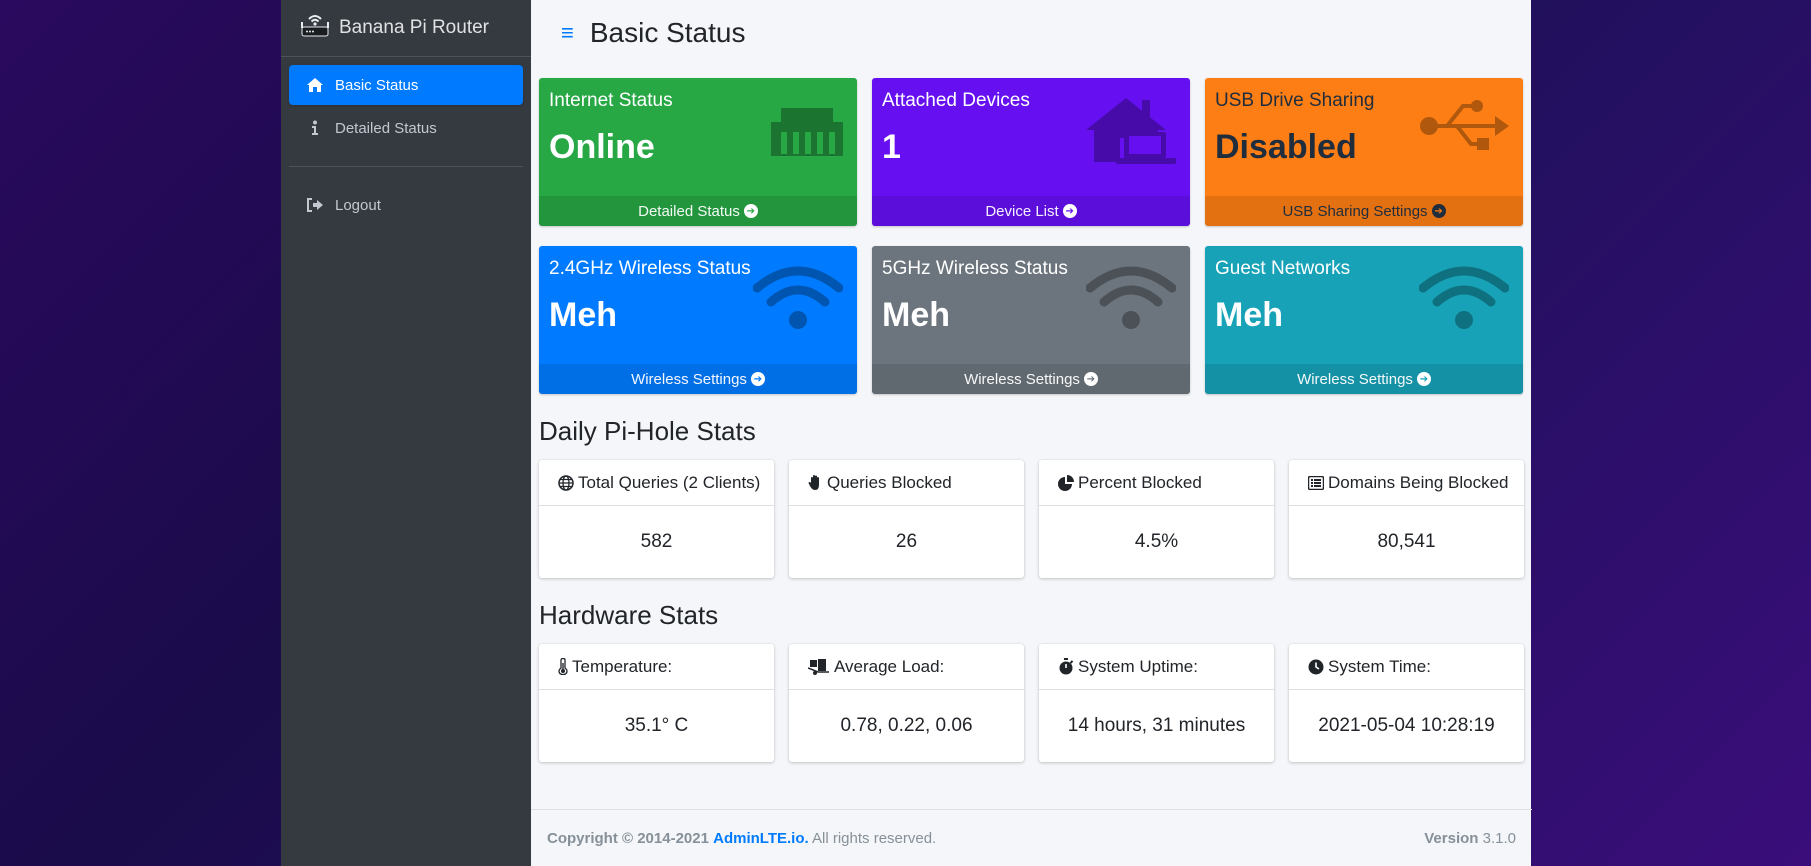  Describe the element at coordinates (656, 703) in the screenshot. I see `temperature-card: Temperature: 35.1° C` at that location.